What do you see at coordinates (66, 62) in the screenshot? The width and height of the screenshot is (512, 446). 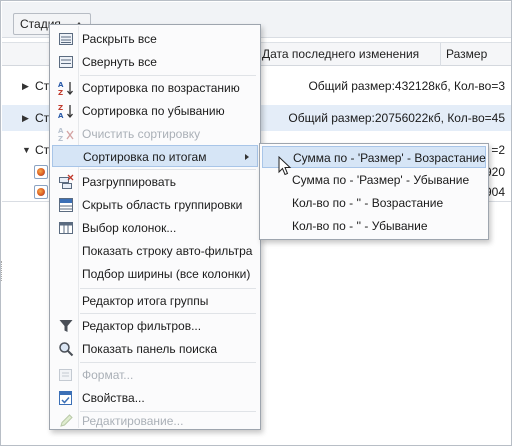 I see `collapse-all-icon` at bounding box center [66, 62].